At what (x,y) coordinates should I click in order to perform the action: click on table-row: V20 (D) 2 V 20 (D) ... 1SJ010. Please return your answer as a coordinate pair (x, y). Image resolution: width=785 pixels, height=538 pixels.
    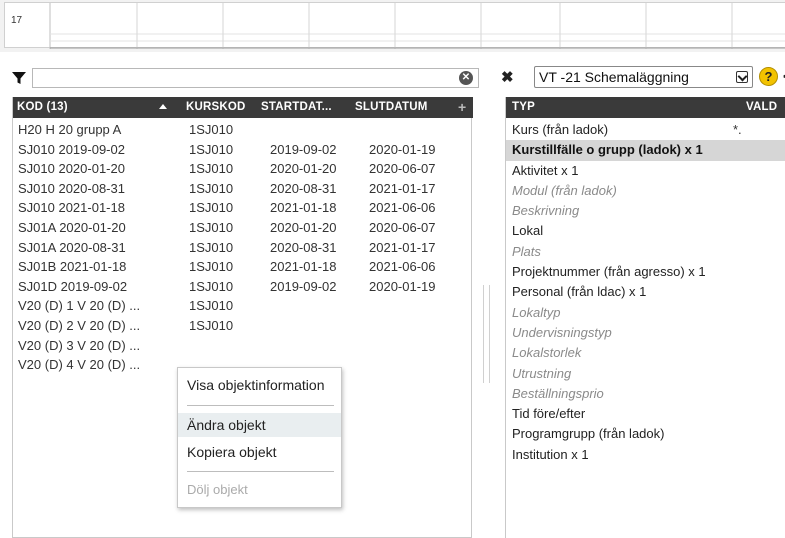
    Looking at the image, I should click on (243, 326).